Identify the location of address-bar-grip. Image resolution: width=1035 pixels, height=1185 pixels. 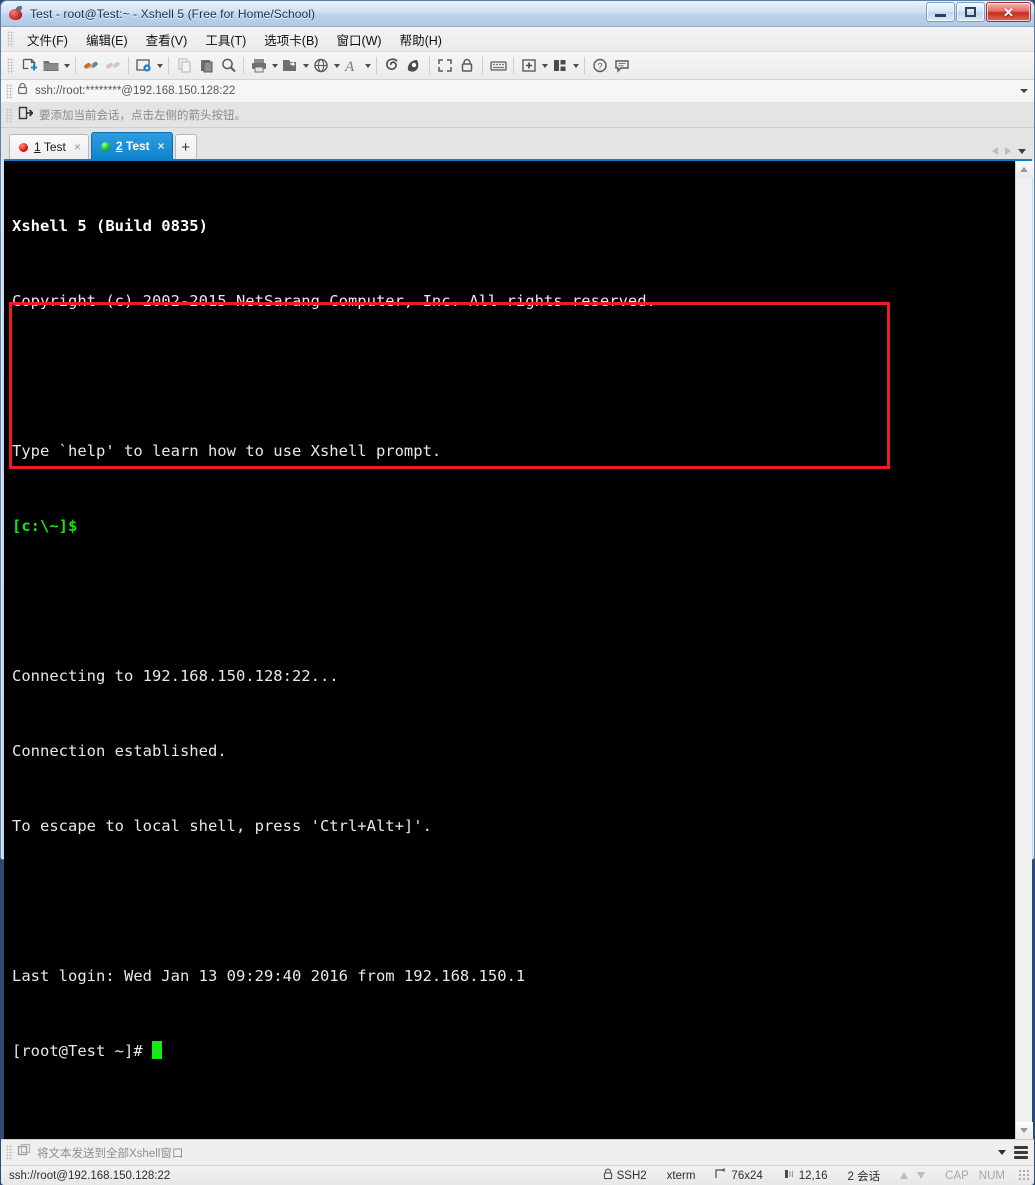
(9, 91).